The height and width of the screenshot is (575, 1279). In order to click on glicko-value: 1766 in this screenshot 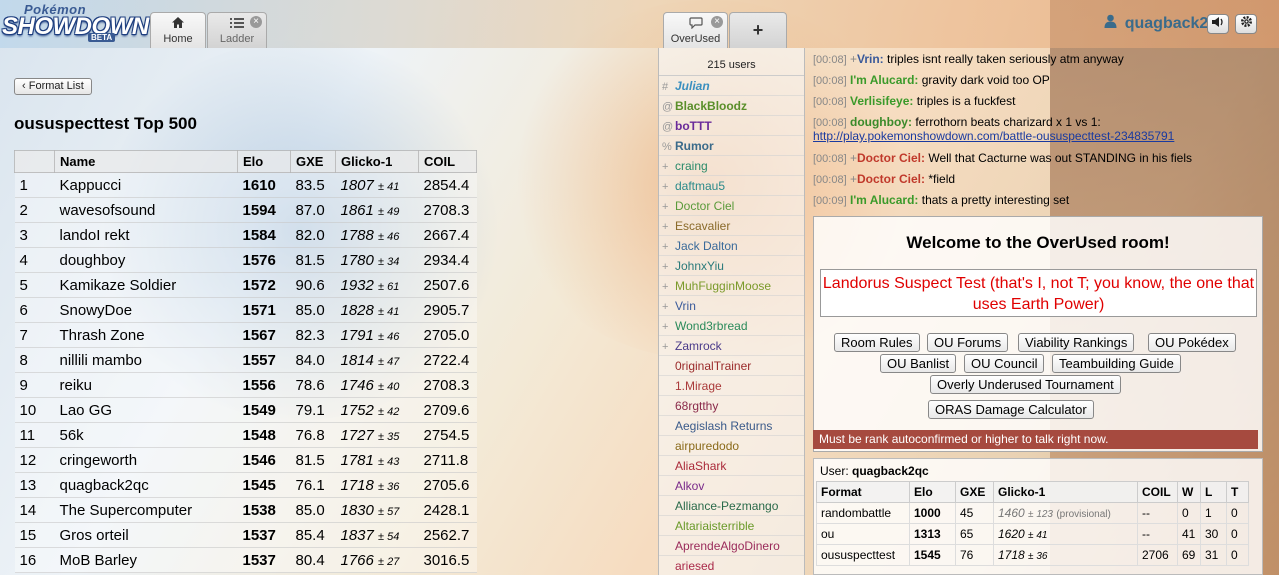, I will do `click(357, 560)`.